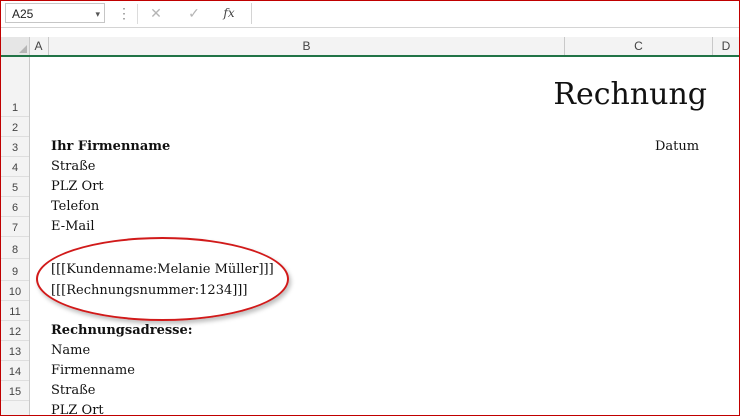 This screenshot has height=416, width=740. I want to click on select-all-button, so click(15, 46).